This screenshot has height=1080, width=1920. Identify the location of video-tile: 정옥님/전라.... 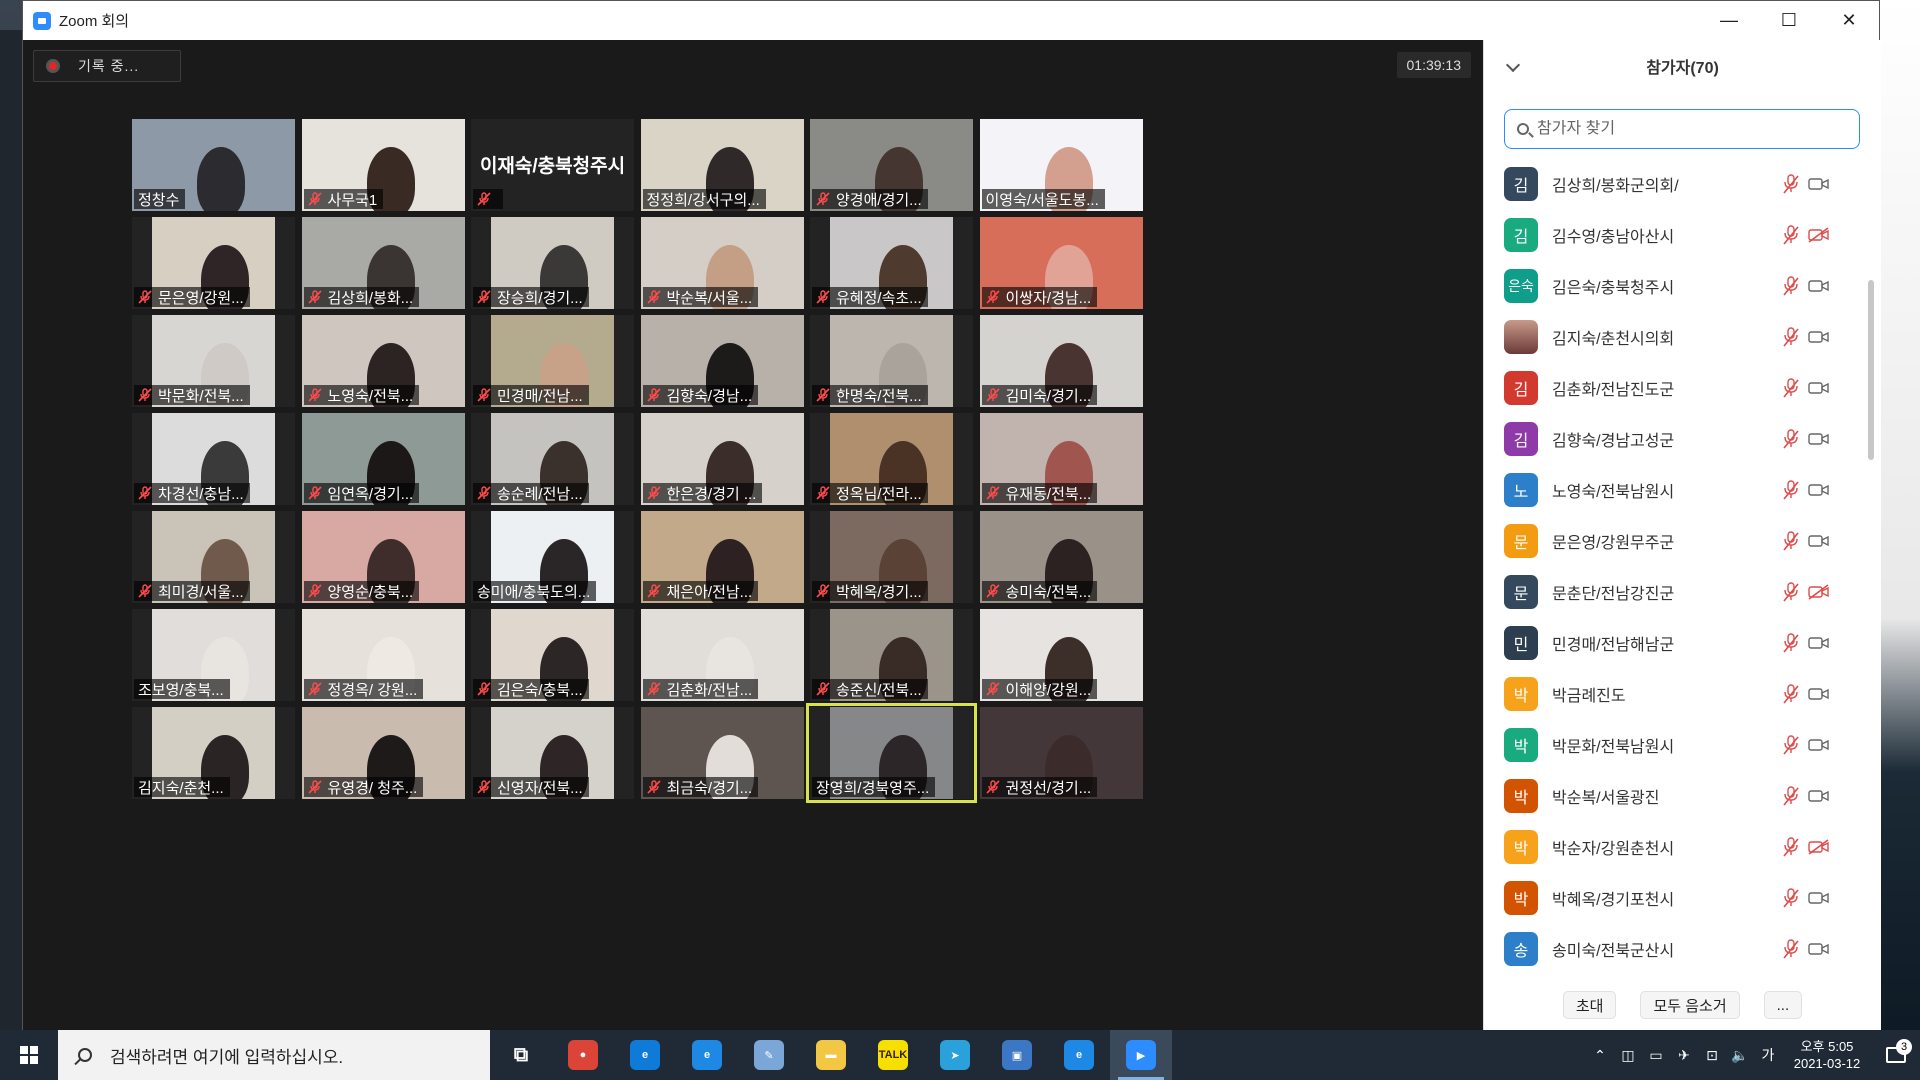
(891, 459).